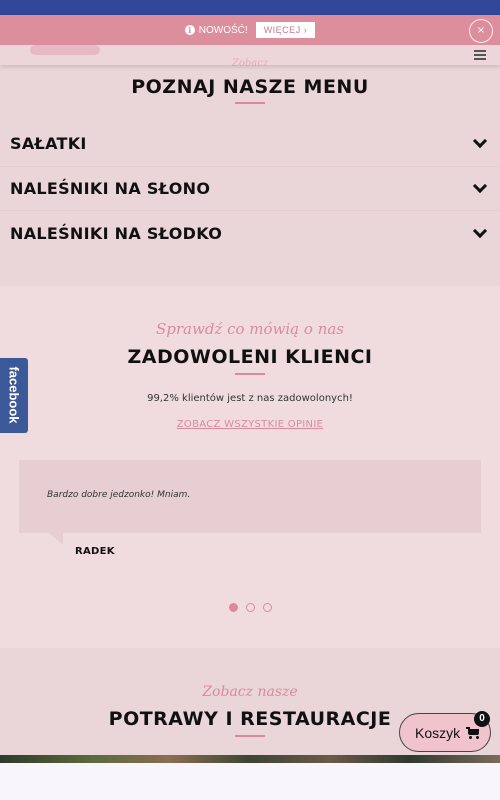  What do you see at coordinates (473, 732) in the screenshot?
I see `cart-icon` at bounding box center [473, 732].